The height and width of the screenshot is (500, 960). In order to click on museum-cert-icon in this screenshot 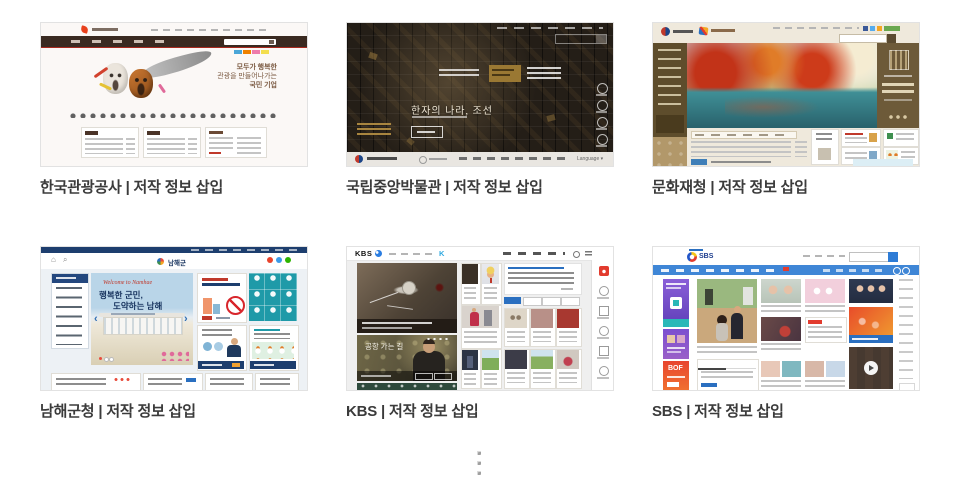, I will do `click(423, 160)`.